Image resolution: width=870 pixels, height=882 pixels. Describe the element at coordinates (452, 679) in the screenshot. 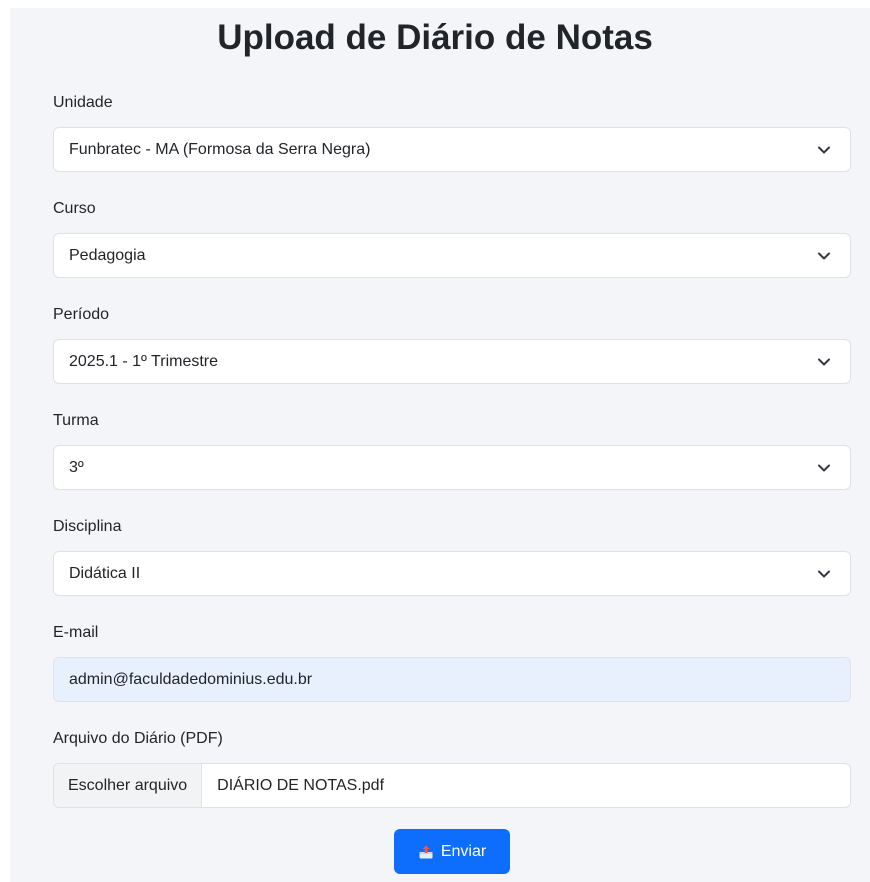

I see `email-field: admin@faculdadedominius.edu.br` at that location.